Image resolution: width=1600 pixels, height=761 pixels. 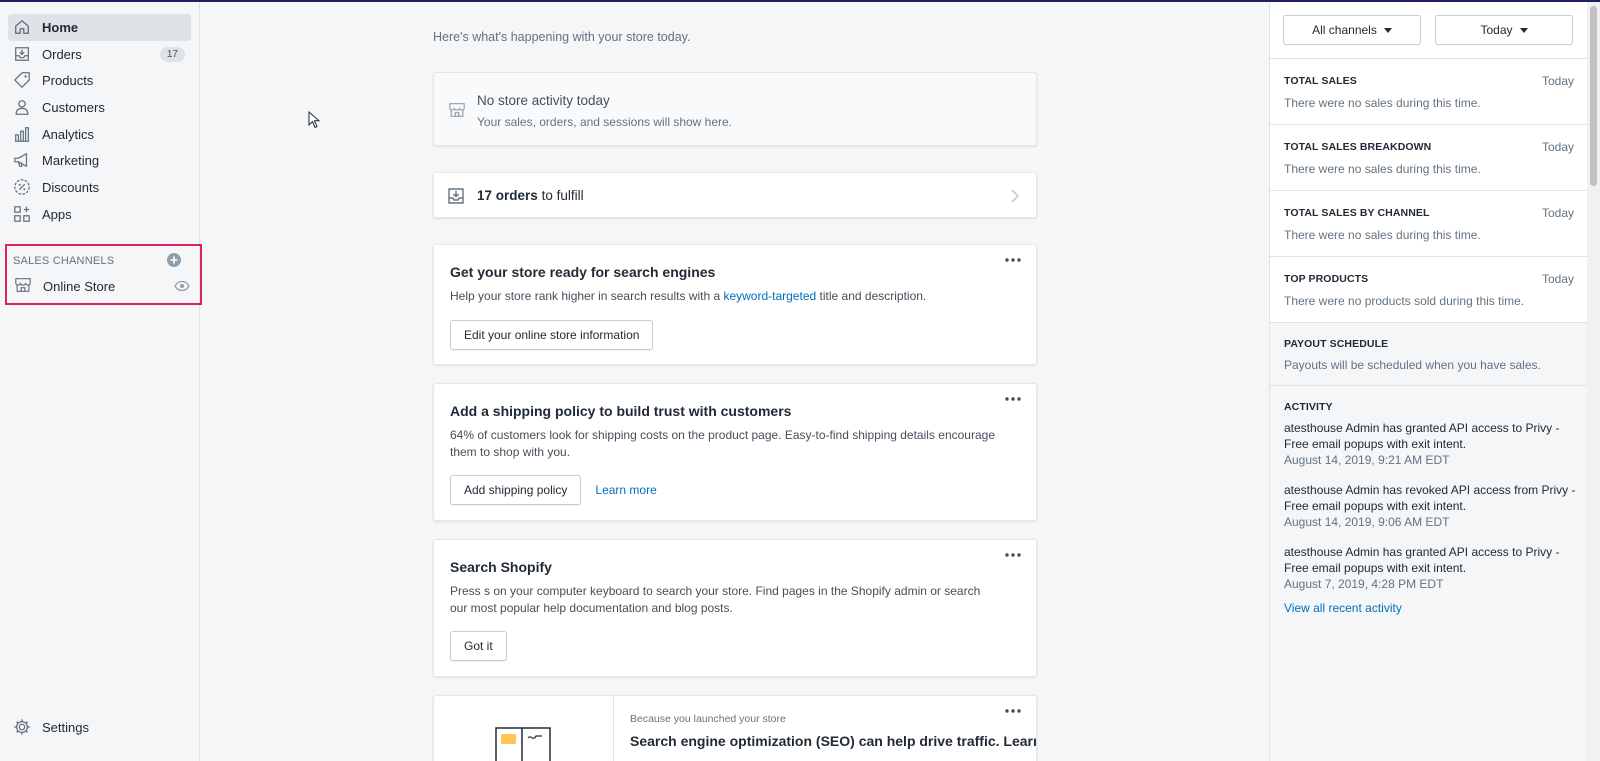 I want to click on chevron-right-icon, so click(x=1015, y=196).